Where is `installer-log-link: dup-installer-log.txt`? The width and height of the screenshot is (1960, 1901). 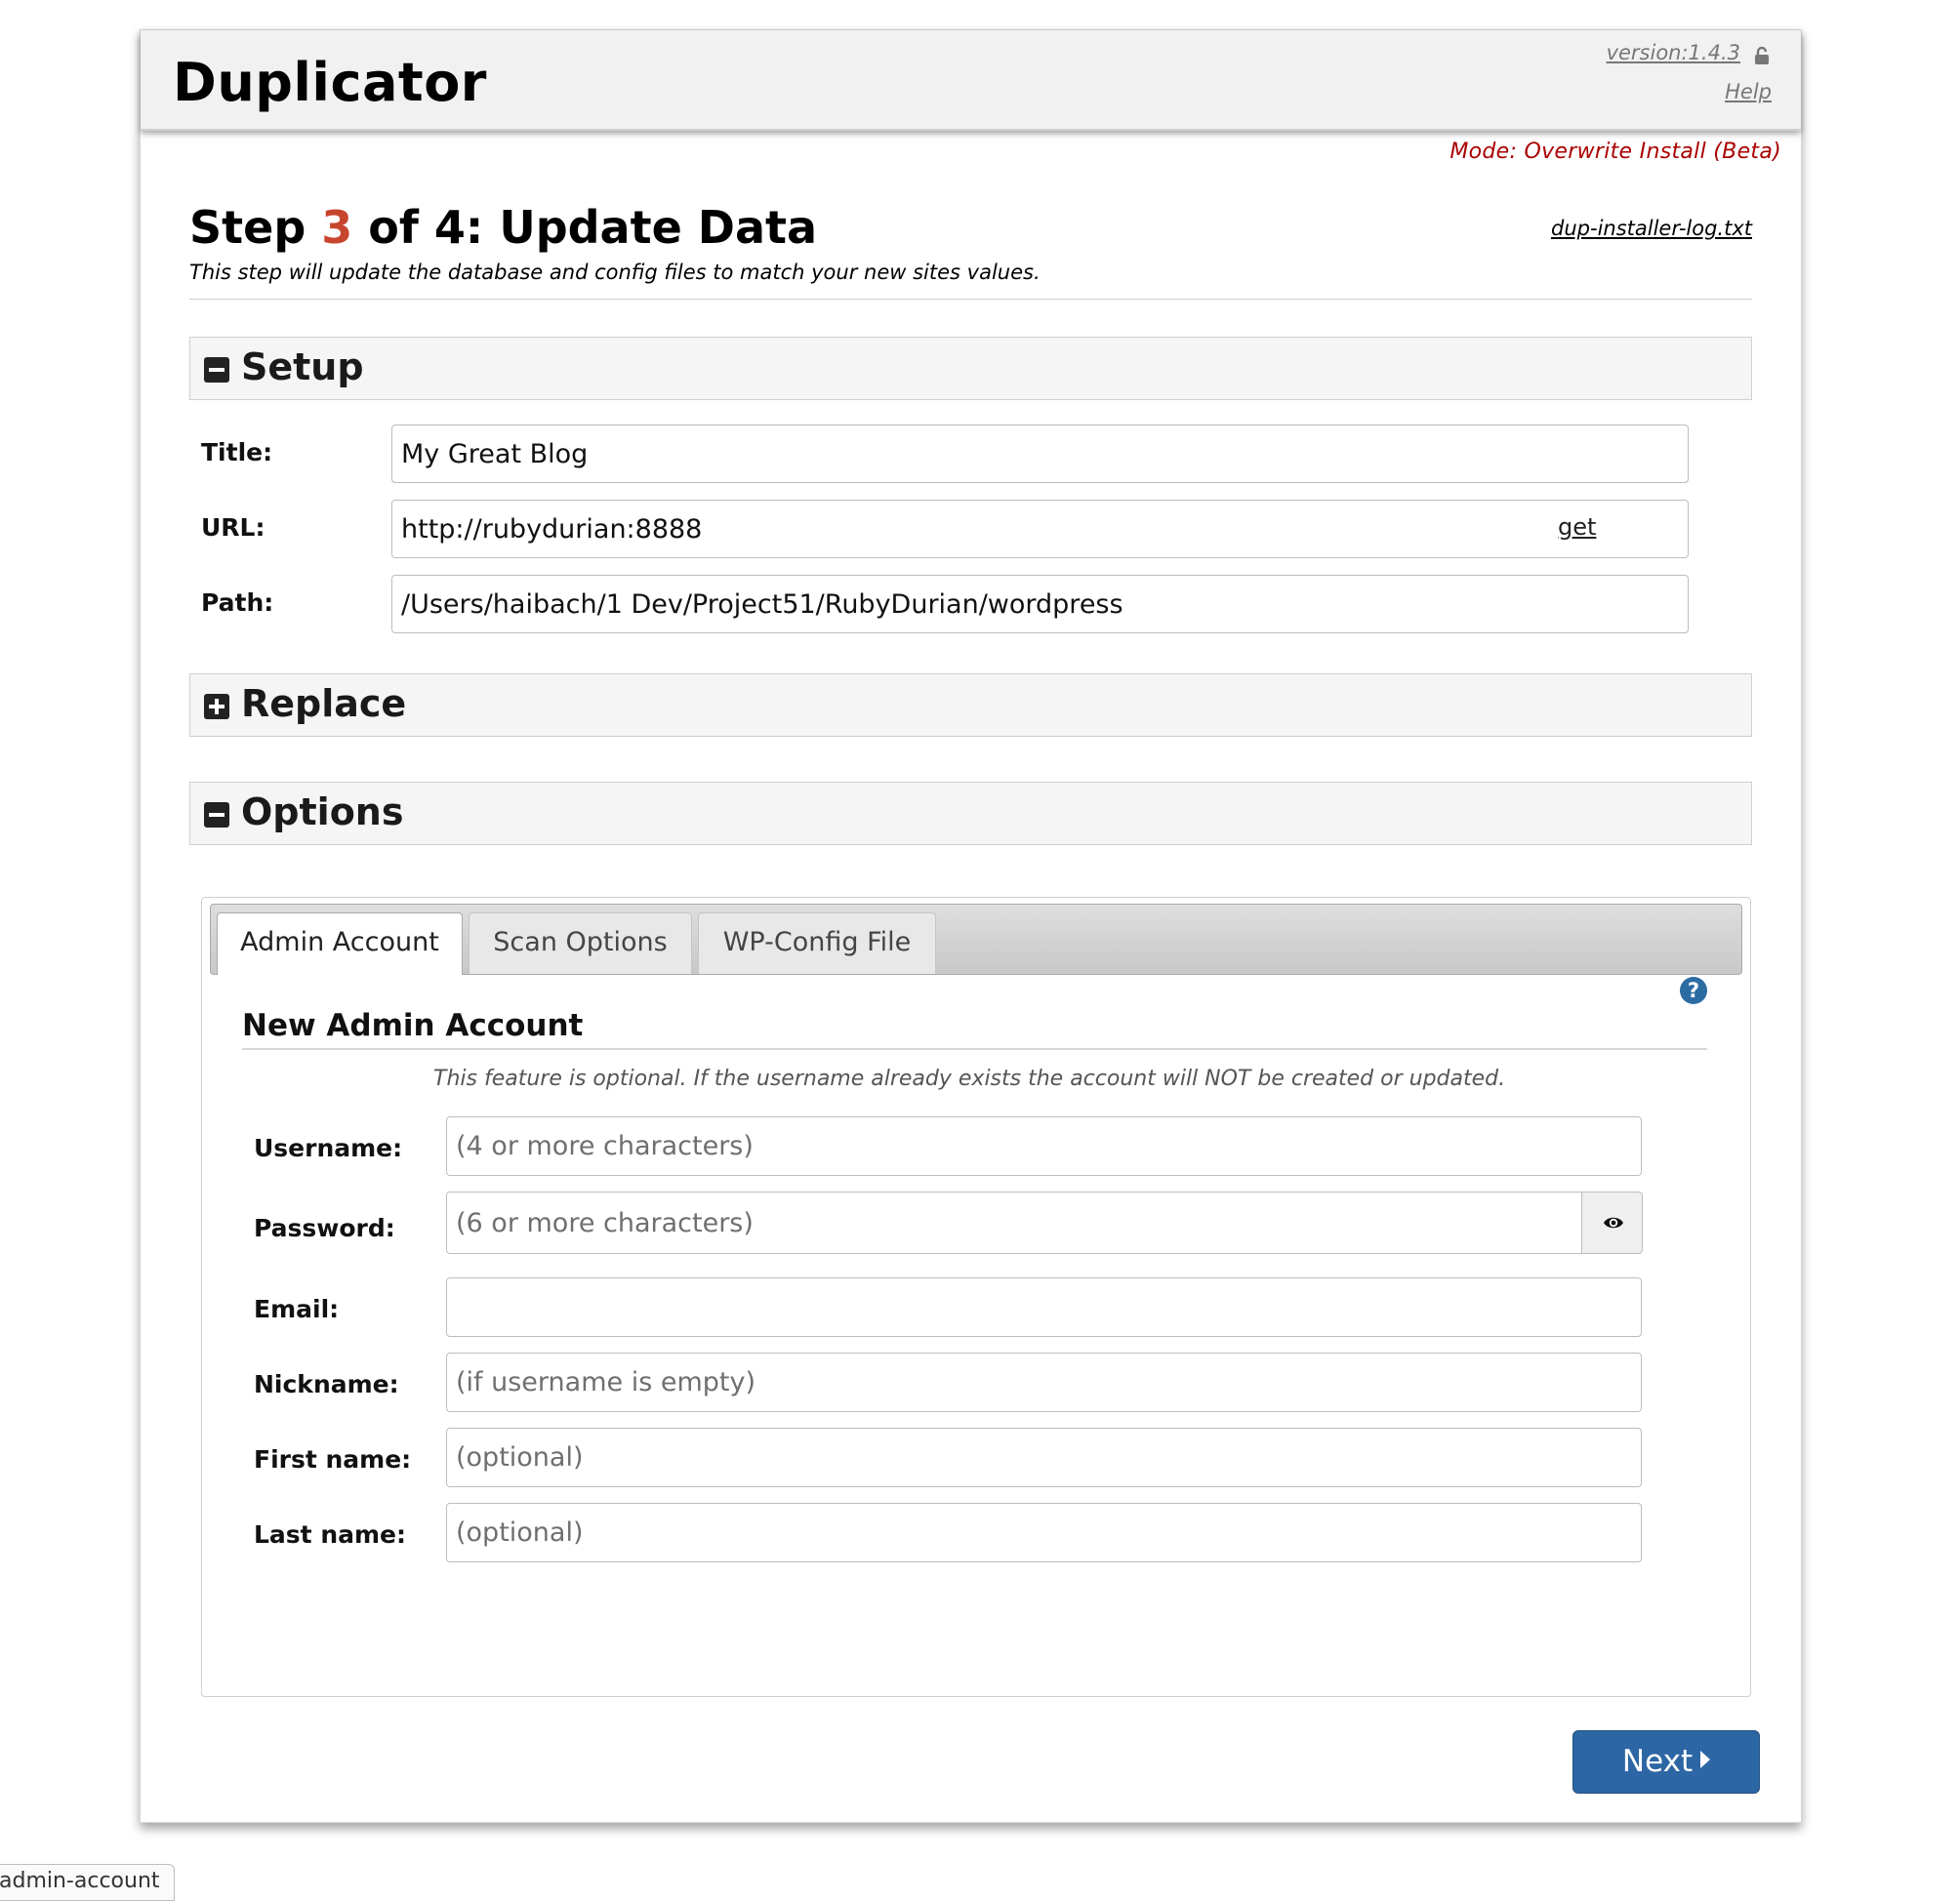 installer-log-link: dup-installer-log.txt is located at coordinates (1652, 228).